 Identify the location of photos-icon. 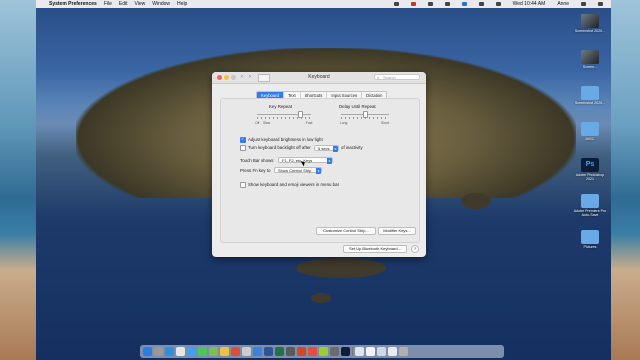
(224, 351).